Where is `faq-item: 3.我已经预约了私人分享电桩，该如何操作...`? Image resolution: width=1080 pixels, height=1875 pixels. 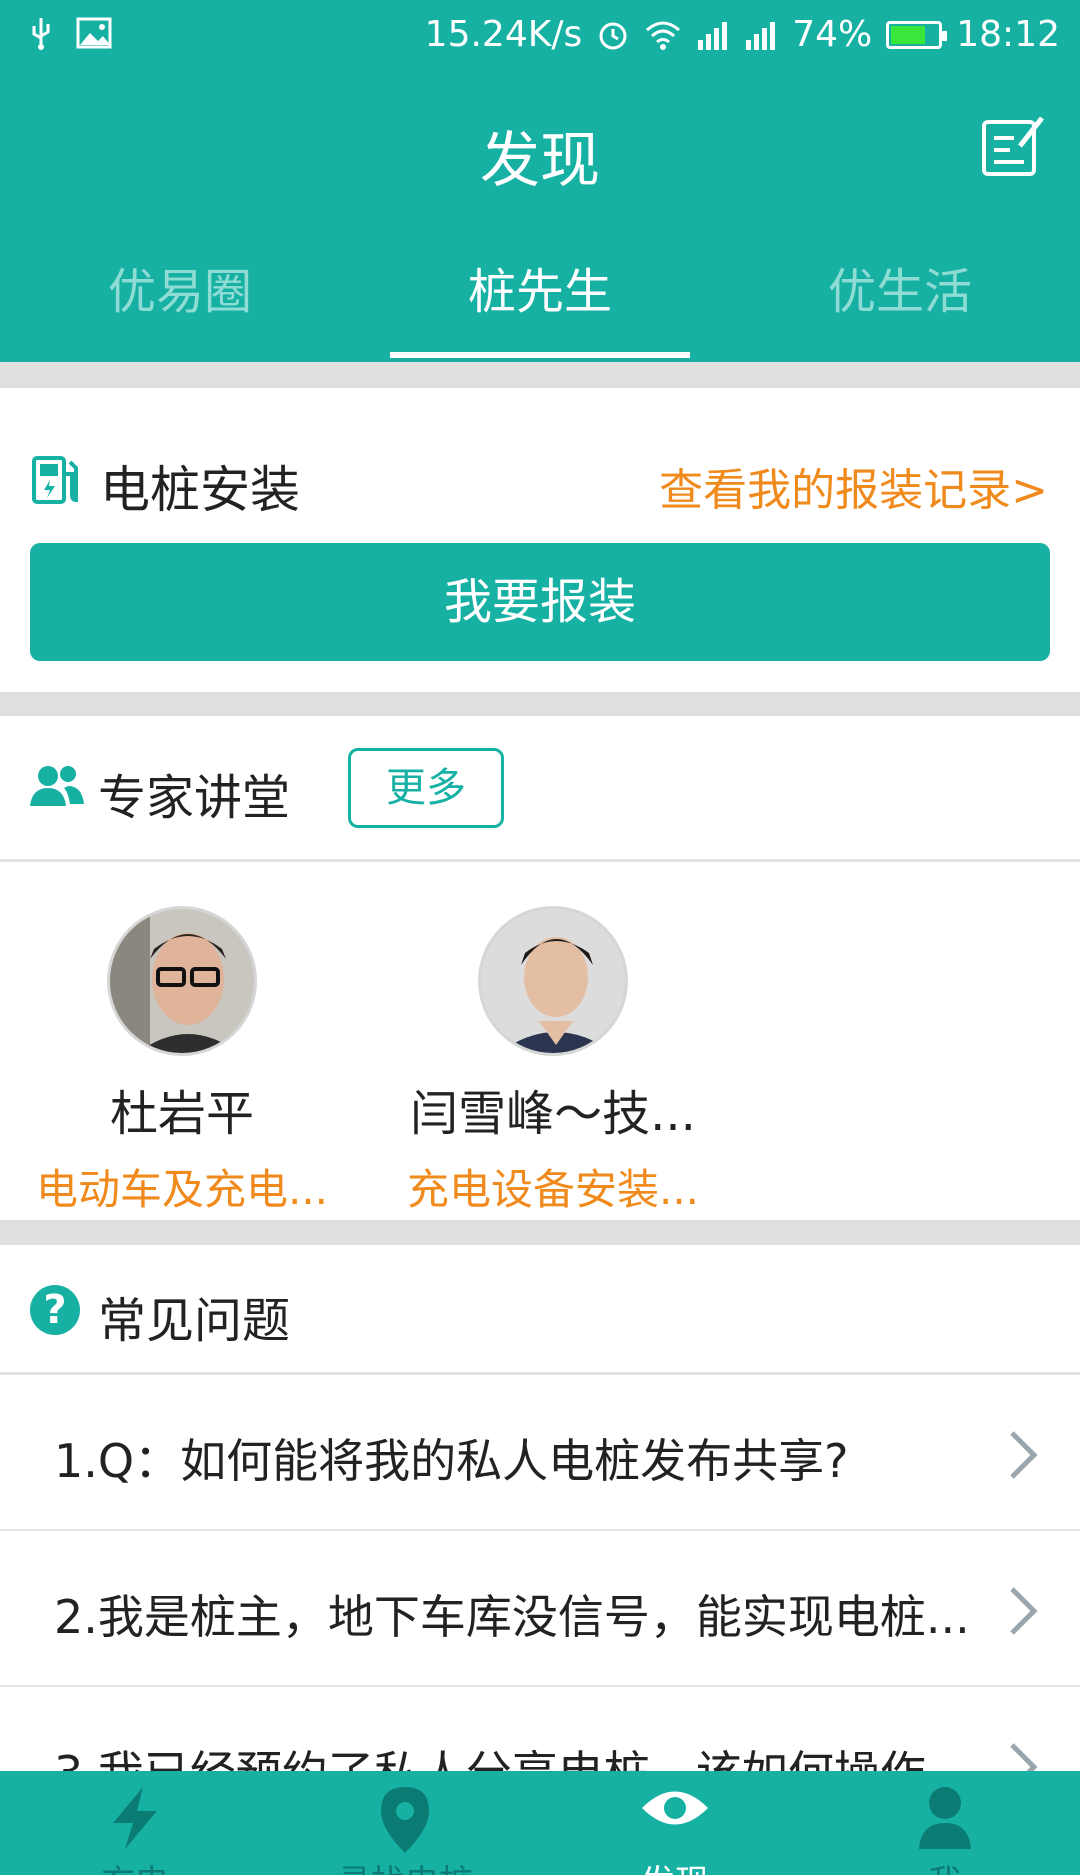
faq-item: 3.我已经预约了私人分享电桩，该如何操作... is located at coordinates (540, 1731).